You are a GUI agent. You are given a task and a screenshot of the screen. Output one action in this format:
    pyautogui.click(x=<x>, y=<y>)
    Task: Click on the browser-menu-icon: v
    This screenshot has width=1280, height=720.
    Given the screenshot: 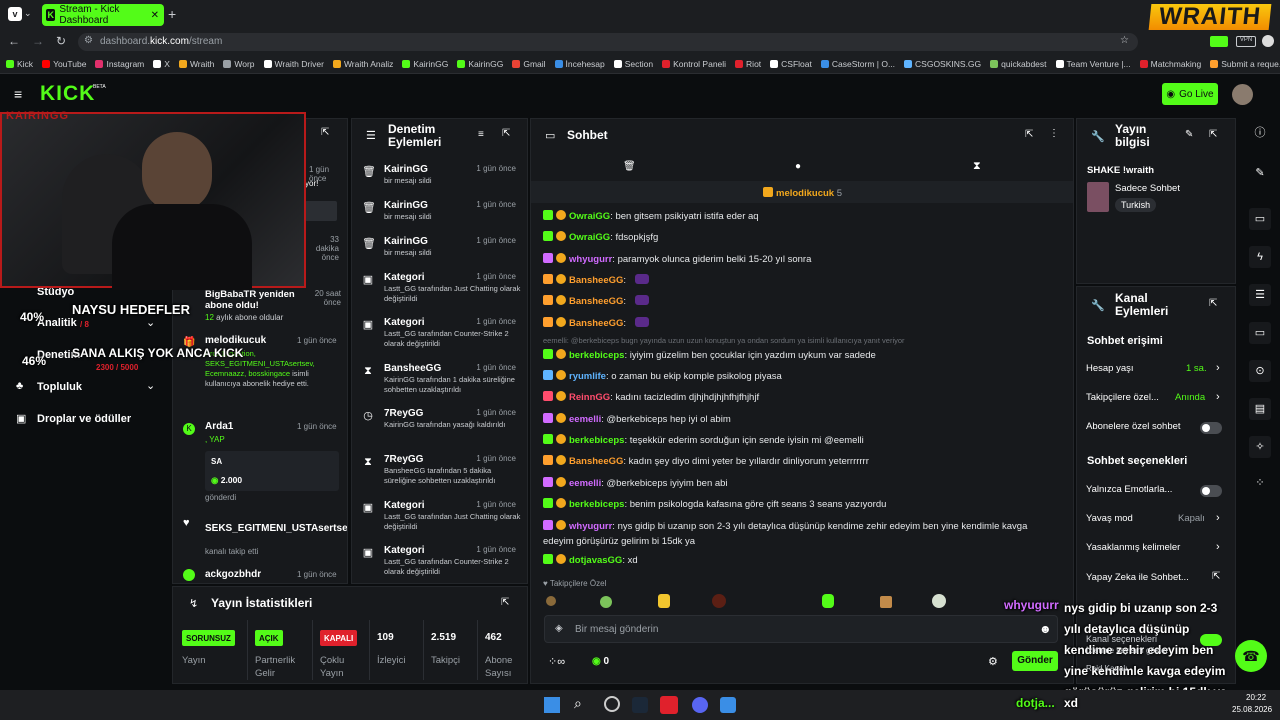 What is the action you would take?
    pyautogui.click(x=15, y=14)
    